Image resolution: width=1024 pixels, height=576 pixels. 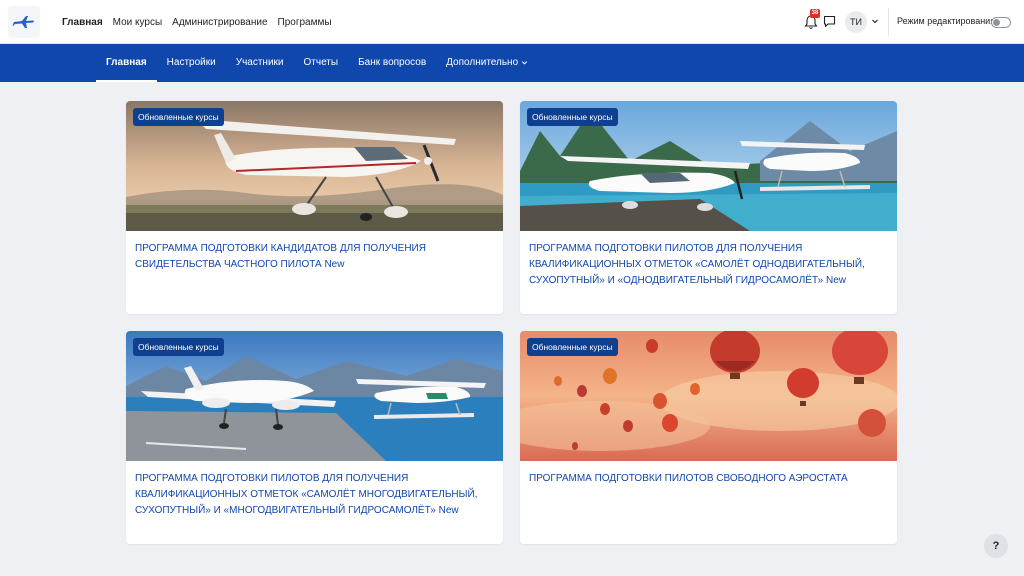 I want to click on nav-home: Главная, so click(x=82, y=22).